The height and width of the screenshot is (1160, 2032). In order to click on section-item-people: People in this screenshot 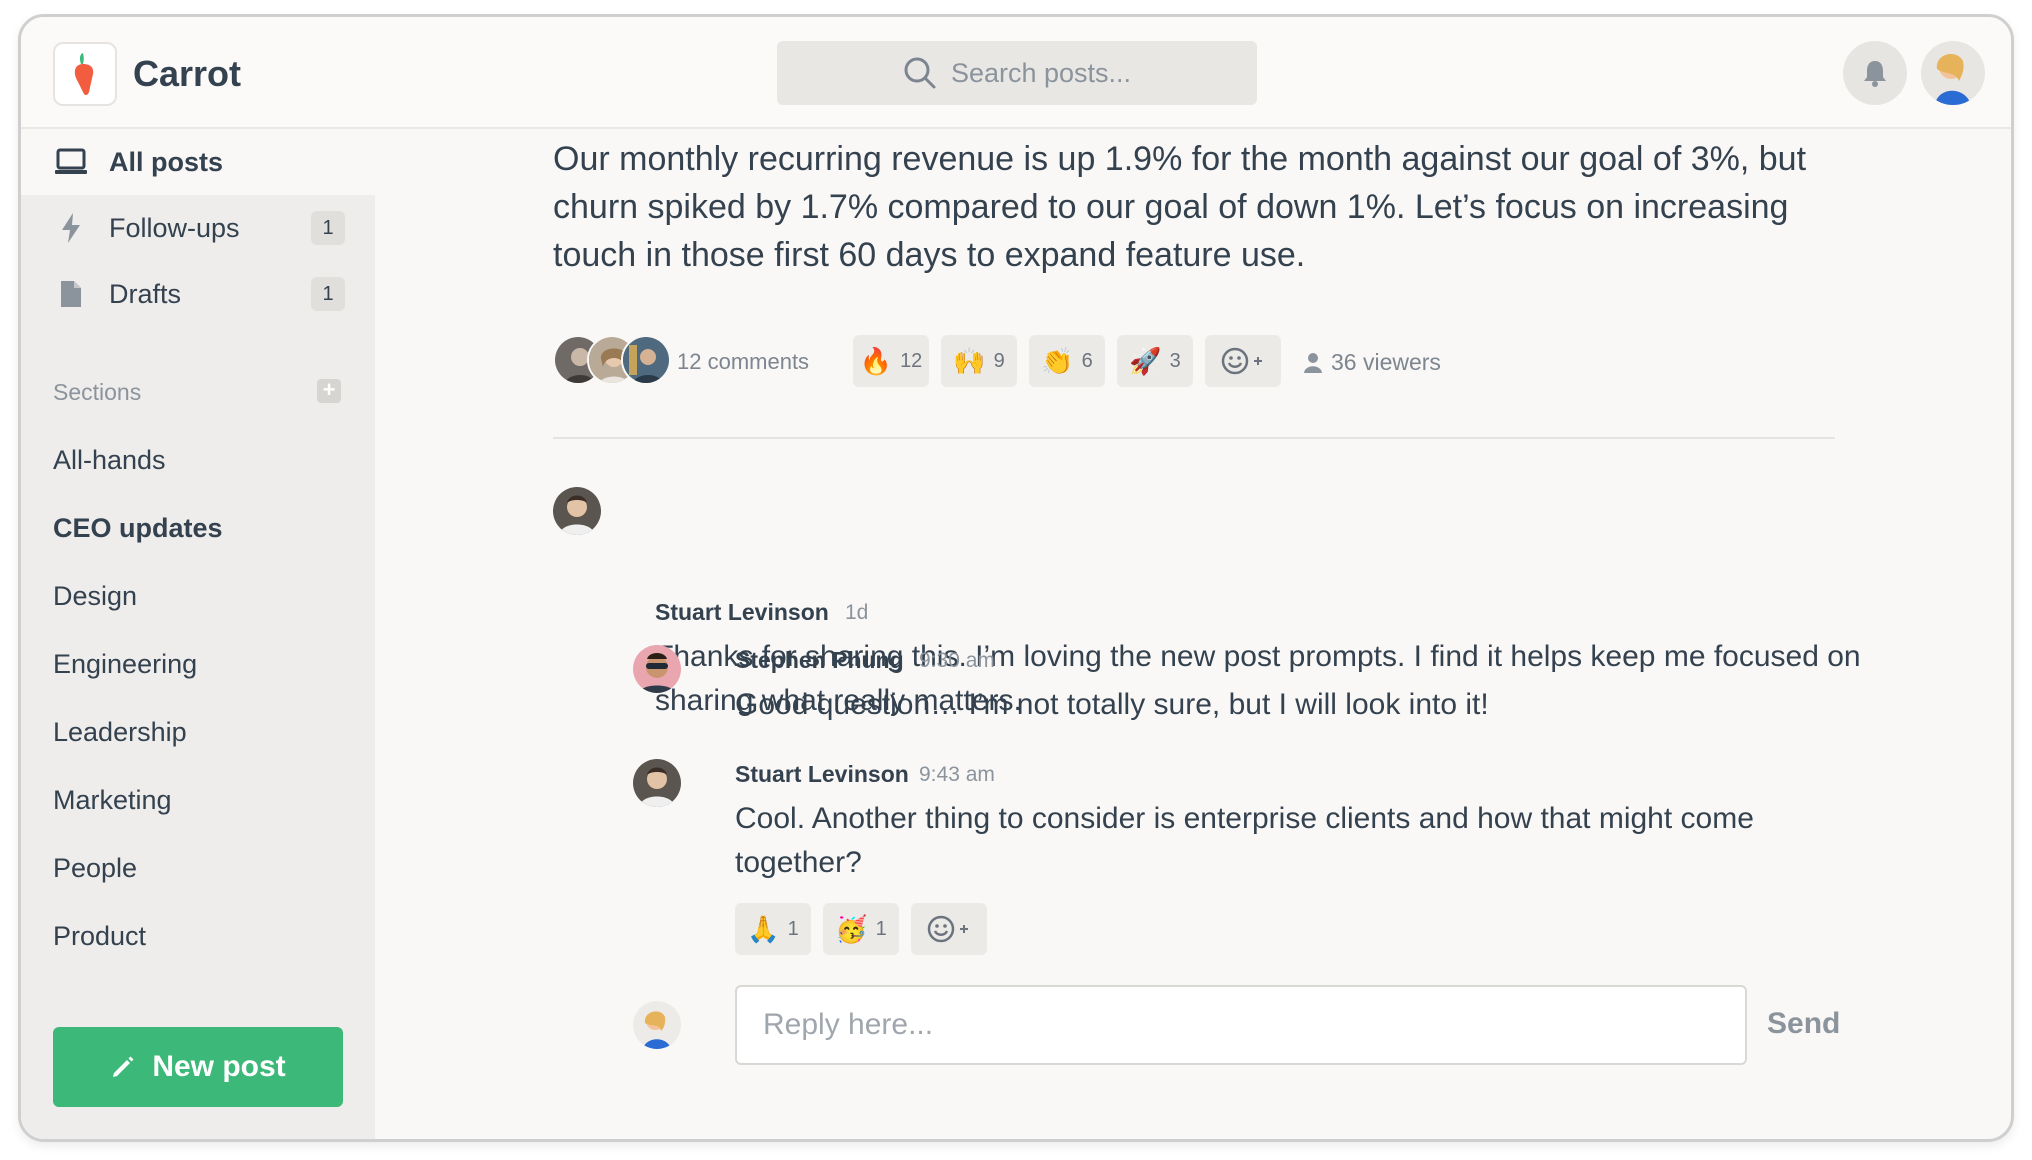, I will do `click(95, 868)`.